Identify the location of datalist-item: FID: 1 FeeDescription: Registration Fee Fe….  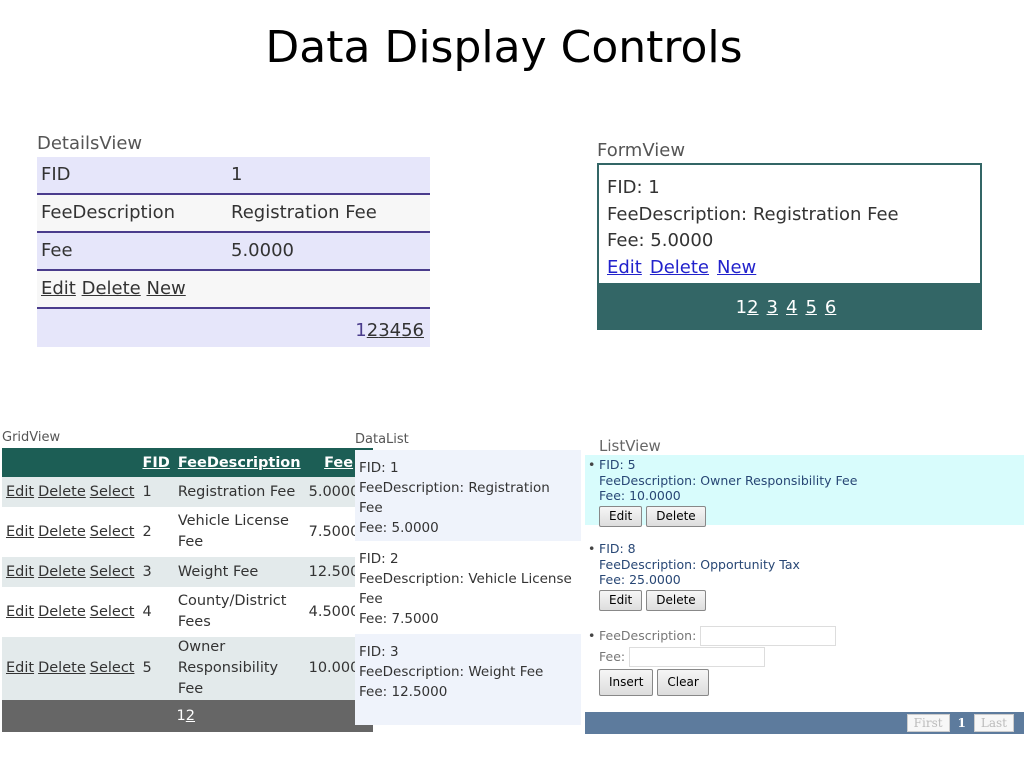
(468, 495).